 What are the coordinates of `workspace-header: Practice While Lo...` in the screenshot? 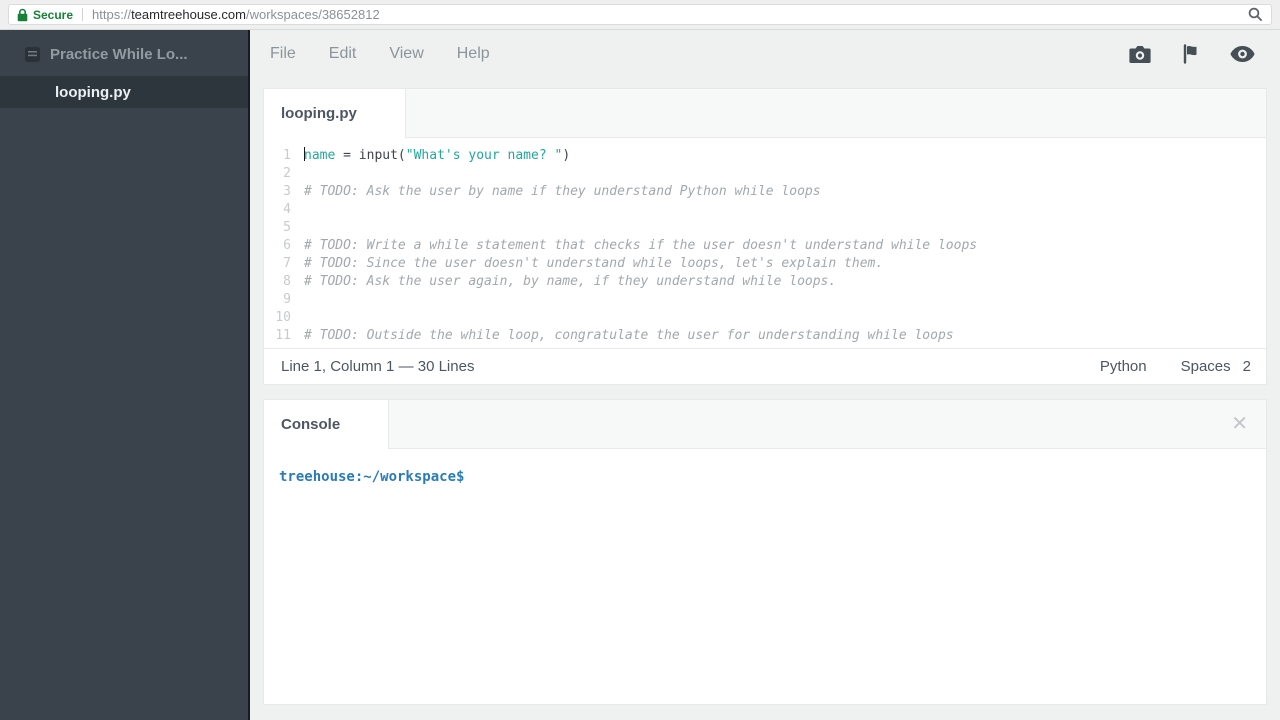 It's located at (124, 53).